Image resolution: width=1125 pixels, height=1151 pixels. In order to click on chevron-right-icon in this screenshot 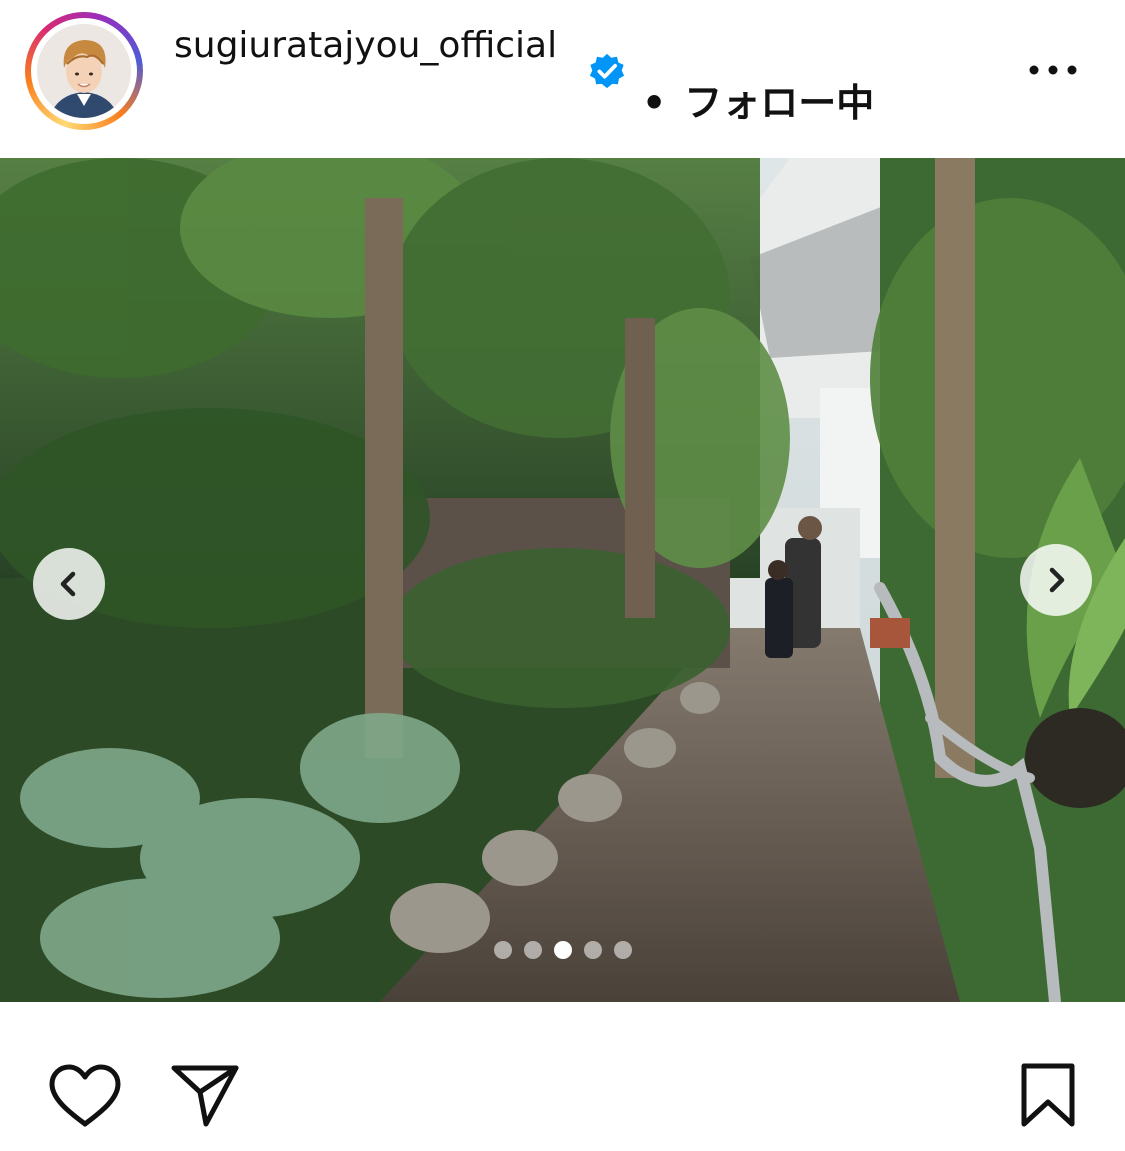, I will do `click(1057, 580)`.